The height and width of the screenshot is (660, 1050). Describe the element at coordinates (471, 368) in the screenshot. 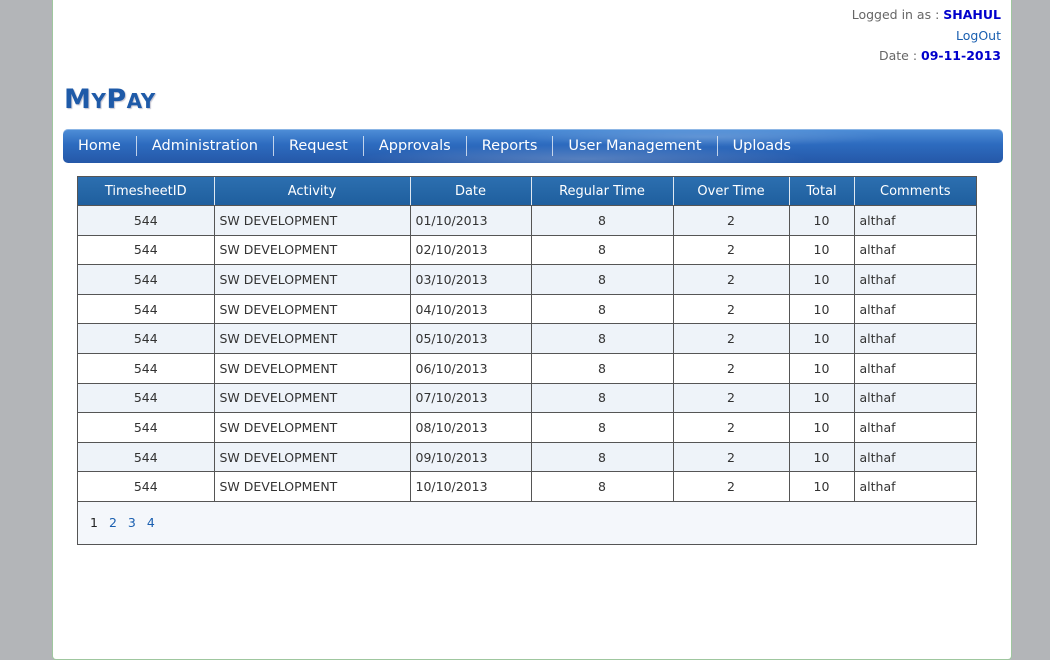

I see `date-cell: 06/10/2013` at that location.